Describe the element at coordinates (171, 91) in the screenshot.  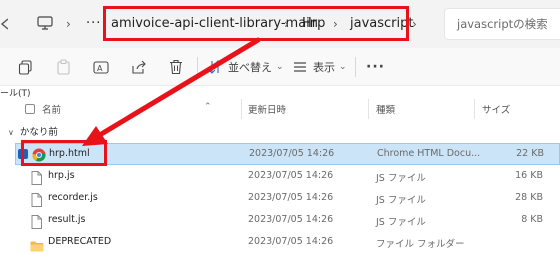
I see `annotation-arrow` at that location.